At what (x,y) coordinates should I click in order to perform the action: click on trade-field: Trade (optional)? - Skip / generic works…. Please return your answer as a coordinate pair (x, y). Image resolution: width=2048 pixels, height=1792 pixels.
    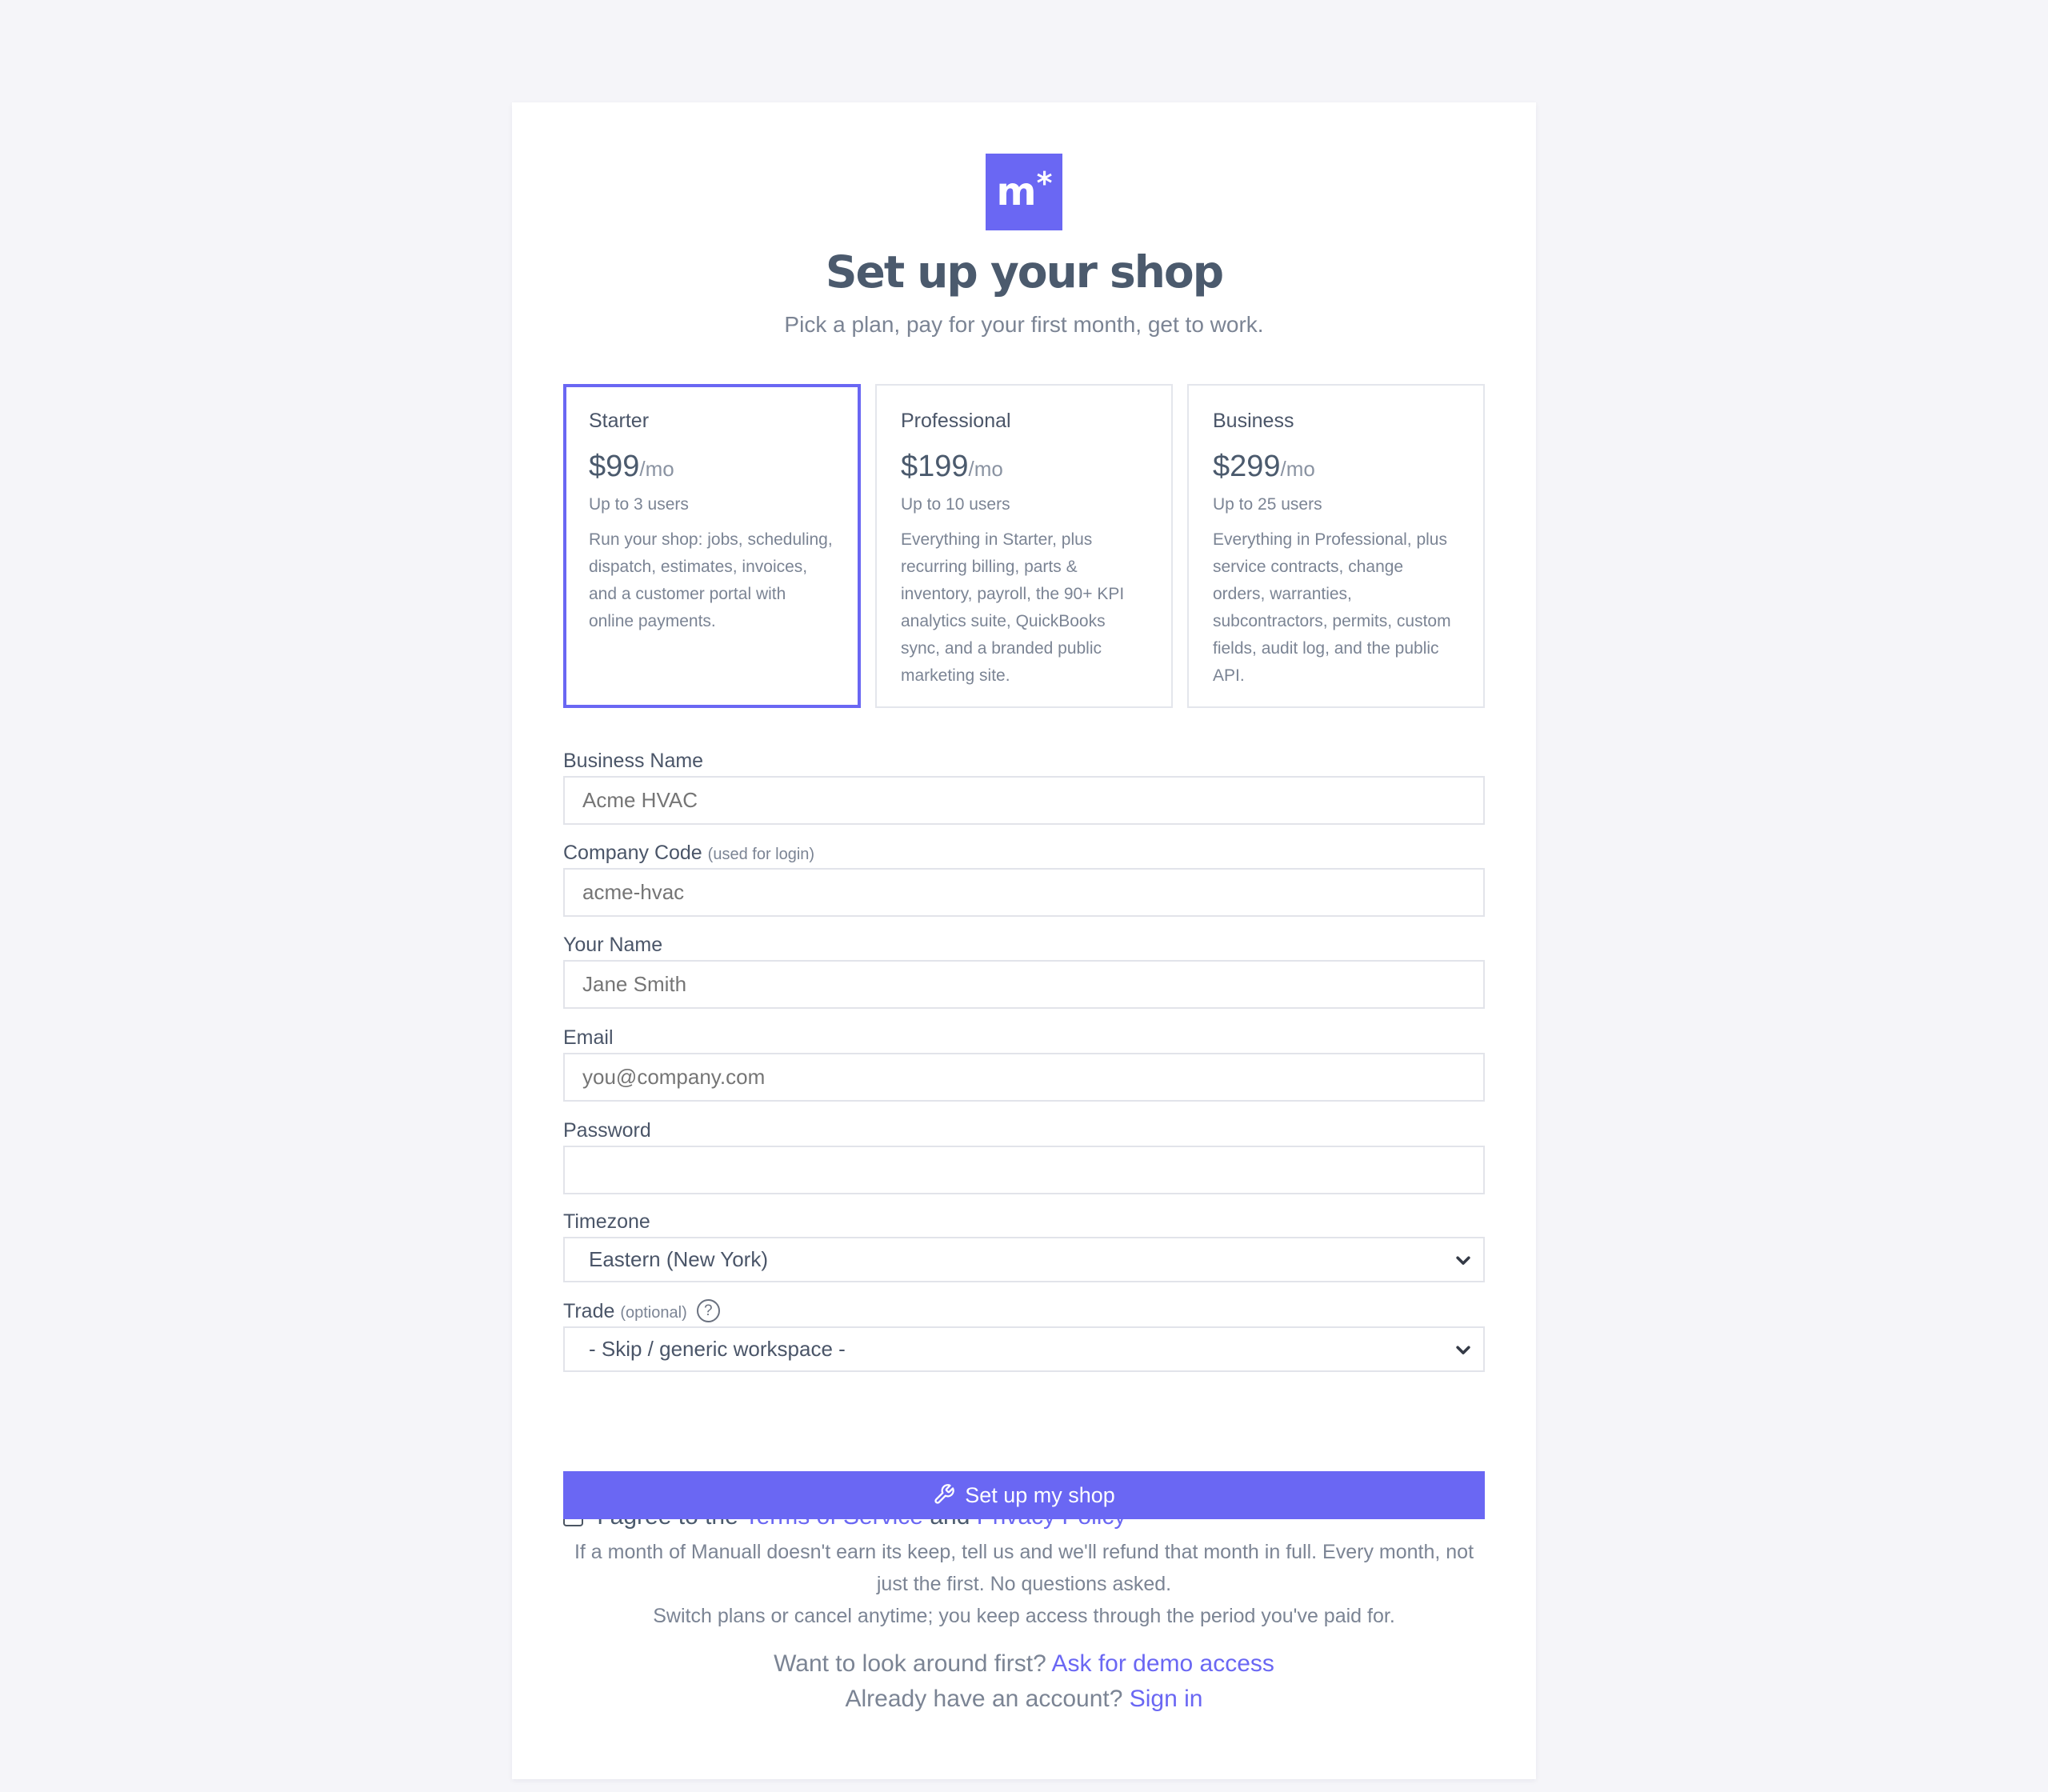
    Looking at the image, I should click on (1024, 1335).